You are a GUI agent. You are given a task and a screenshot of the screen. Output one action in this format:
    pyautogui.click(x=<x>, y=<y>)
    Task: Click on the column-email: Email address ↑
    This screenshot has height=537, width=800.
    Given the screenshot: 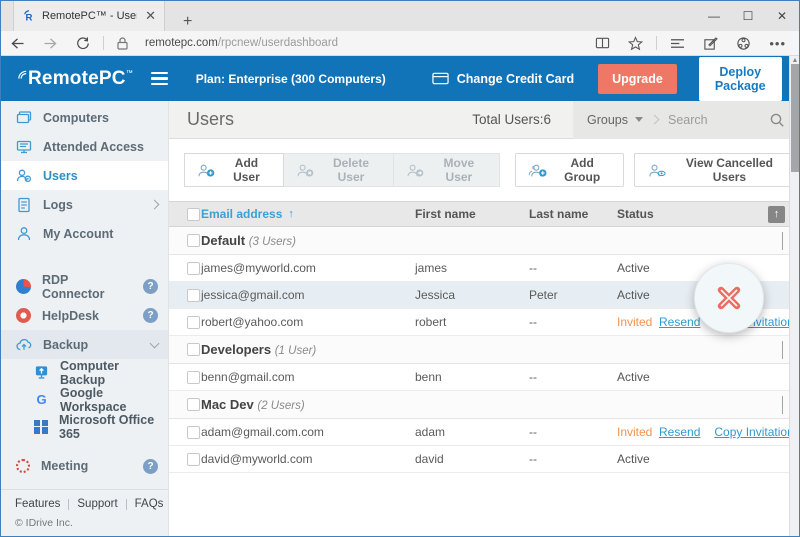 What is the action you would take?
    pyautogui.click(x=308, y=214)
    